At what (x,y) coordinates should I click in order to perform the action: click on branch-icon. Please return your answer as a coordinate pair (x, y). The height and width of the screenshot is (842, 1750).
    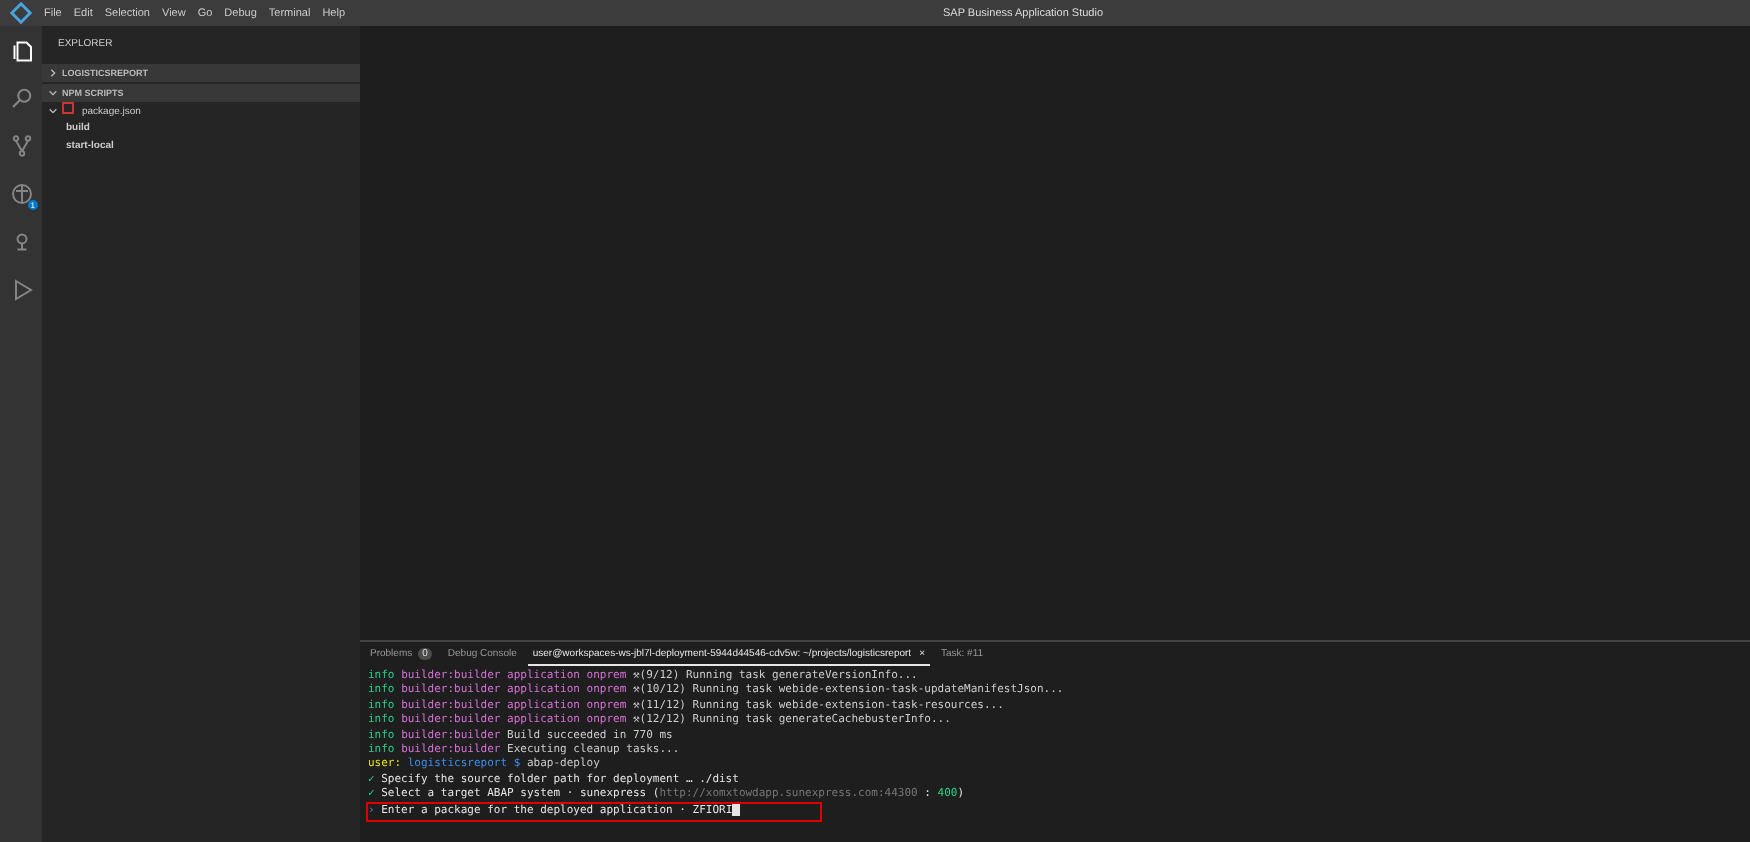
    Looking at the image, I should click on (22, 146).